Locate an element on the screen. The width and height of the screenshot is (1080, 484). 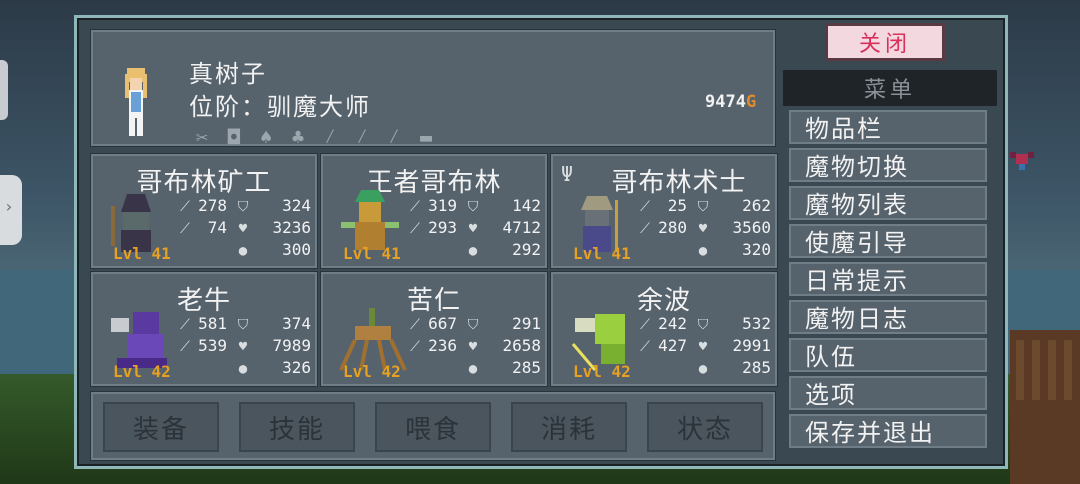
monster-card: 老牛 Lvl 42 ⟋ 581 ⛉ 374 ⟋ 539 ♥ 7989 ● 326 is located at coordinates (204, 329).